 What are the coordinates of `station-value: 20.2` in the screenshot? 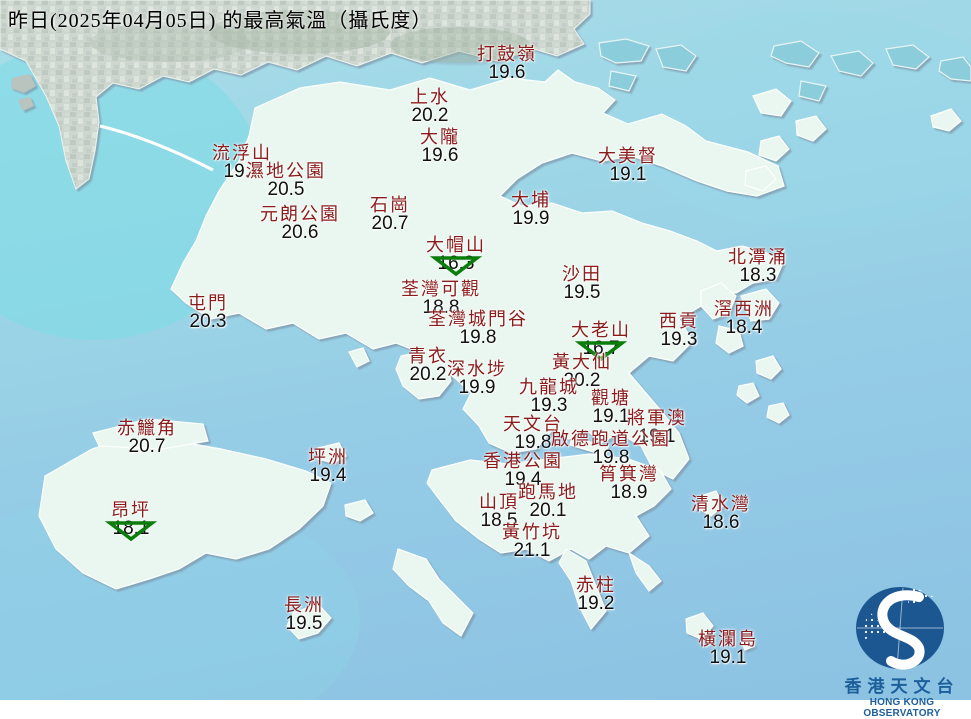 It's located at (428, 374).